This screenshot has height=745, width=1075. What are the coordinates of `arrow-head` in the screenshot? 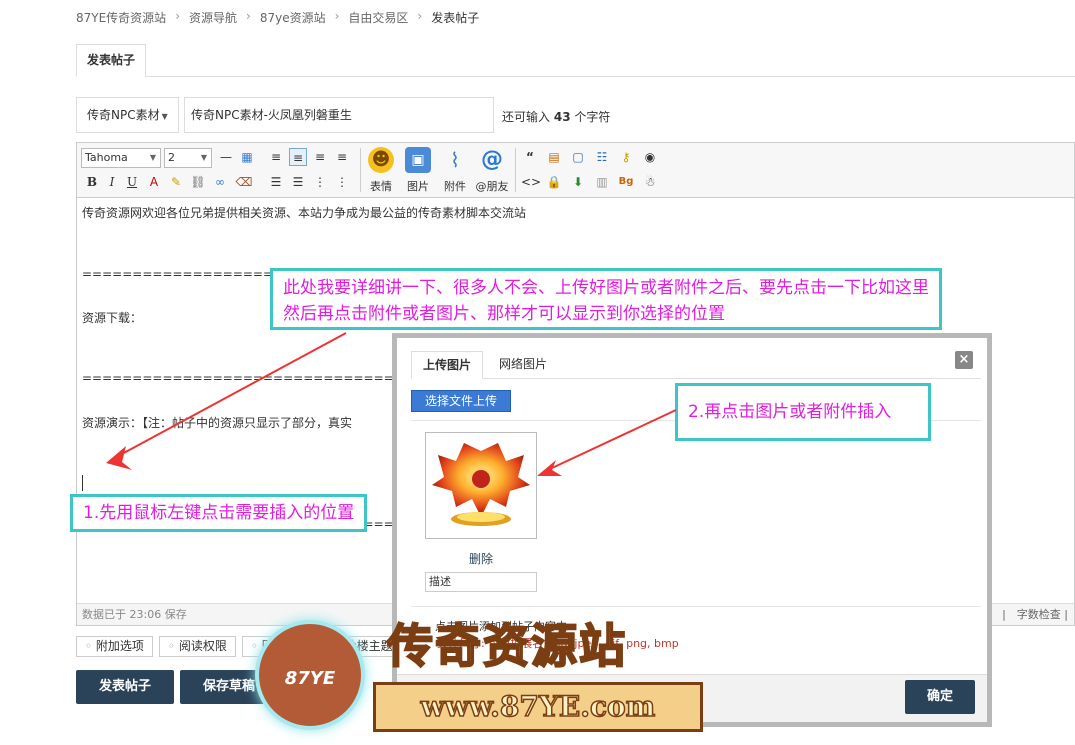 It's located at (549, 468).